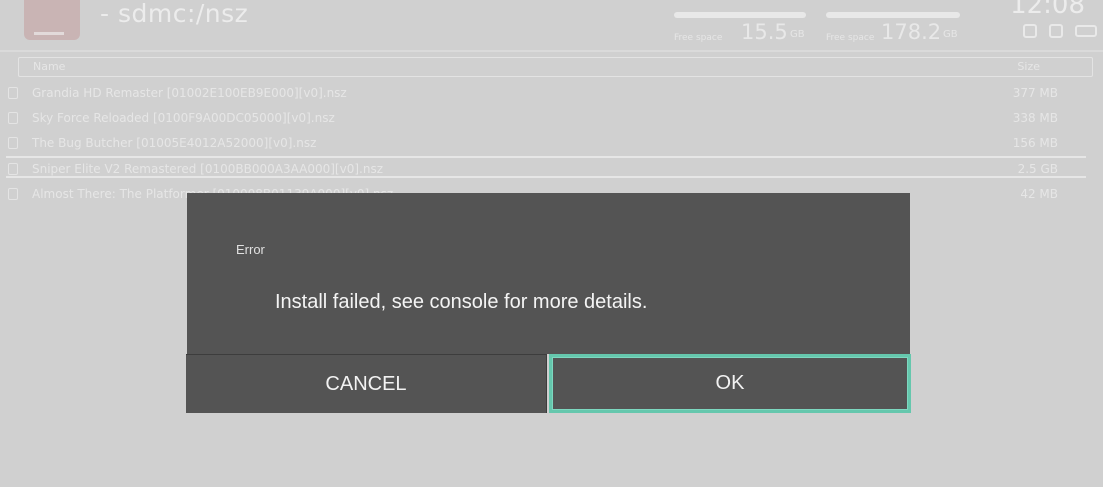 The image size is (1103, 487). What do you see at coordinates (49, 66) in the screenshot?
I see `column-name: Name` at bounding box center [49, 66].